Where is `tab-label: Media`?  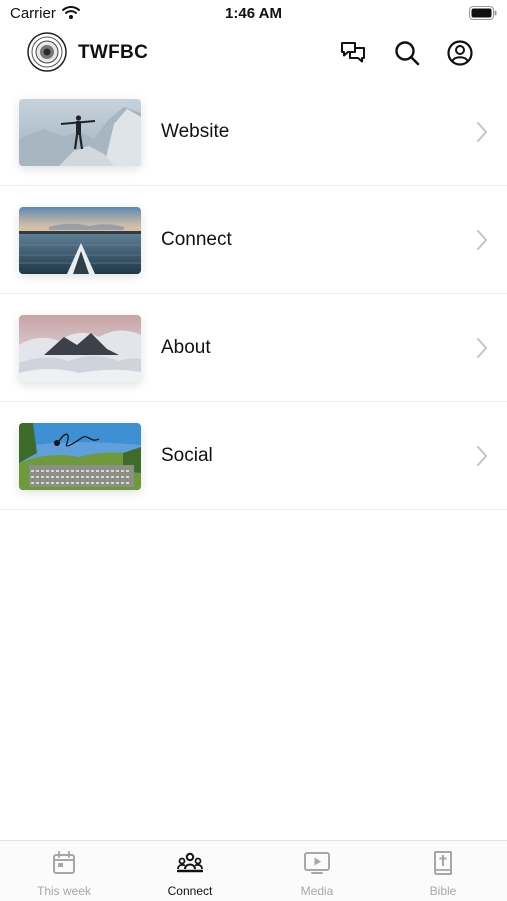 tab-label: Media is located at coordinates (317, 891).